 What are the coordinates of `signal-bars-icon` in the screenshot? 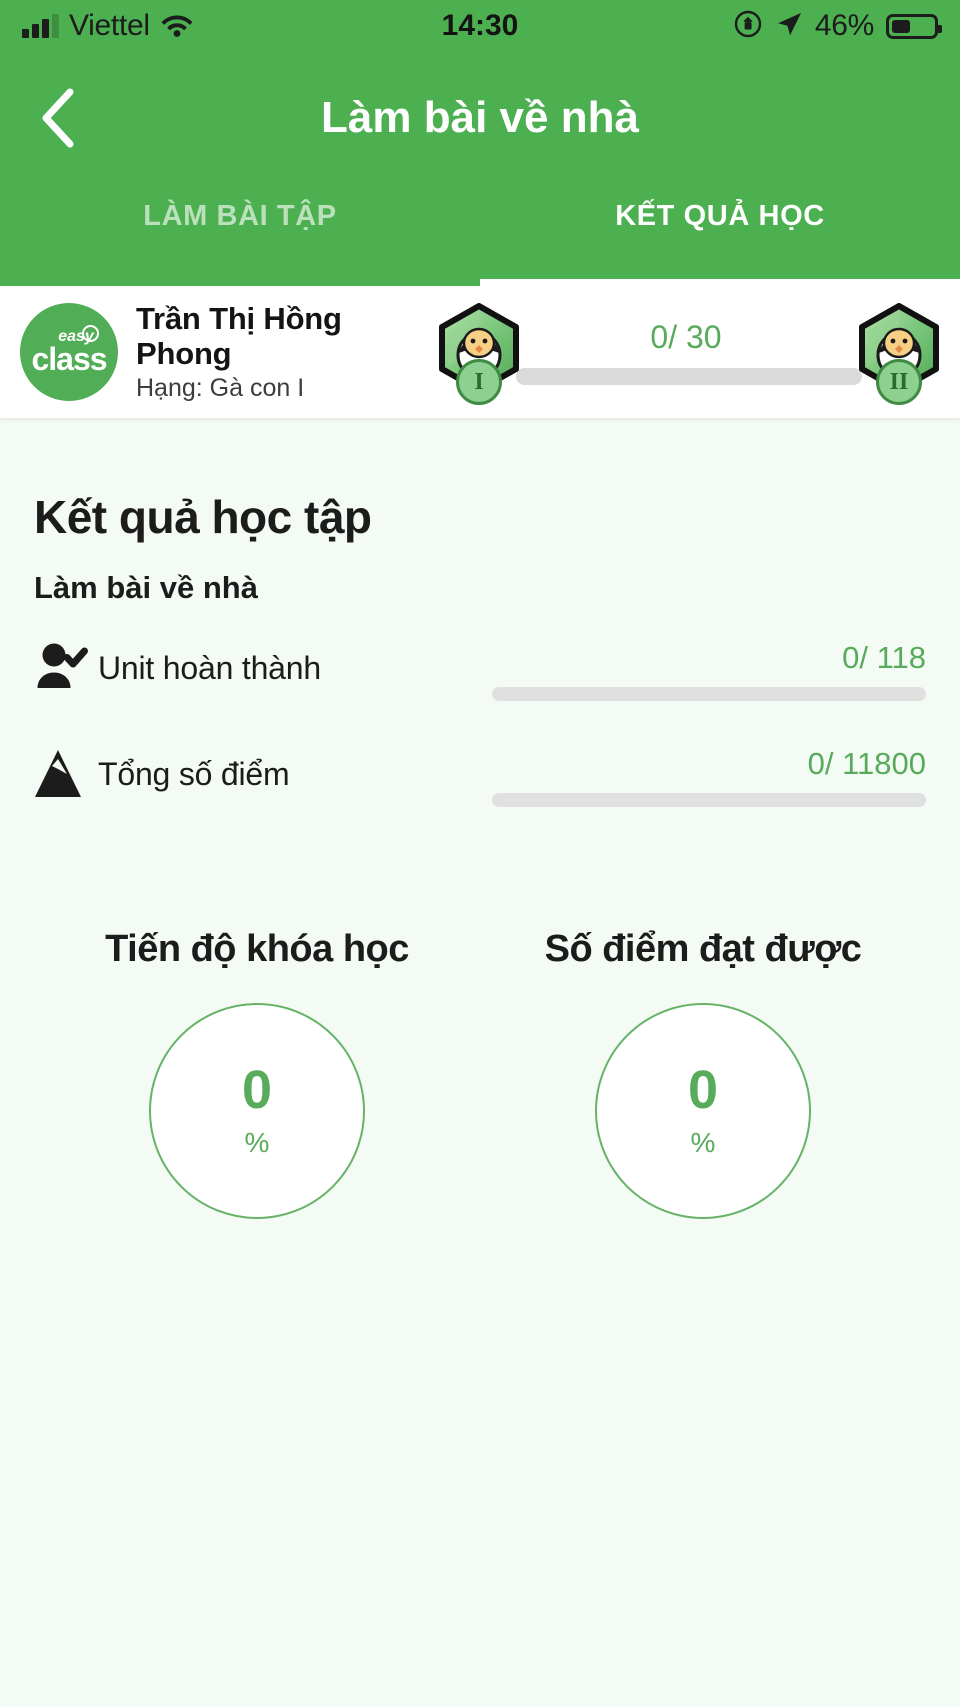 It's located at (40, 26).